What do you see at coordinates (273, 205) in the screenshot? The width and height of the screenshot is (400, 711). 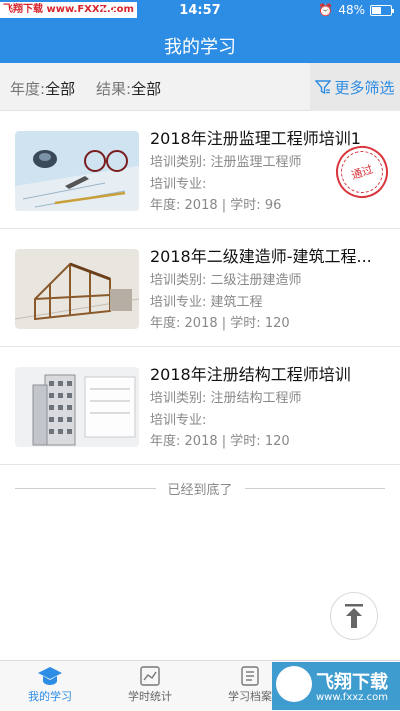 I see `hours-value: 96` at bounding box center [273, 205].